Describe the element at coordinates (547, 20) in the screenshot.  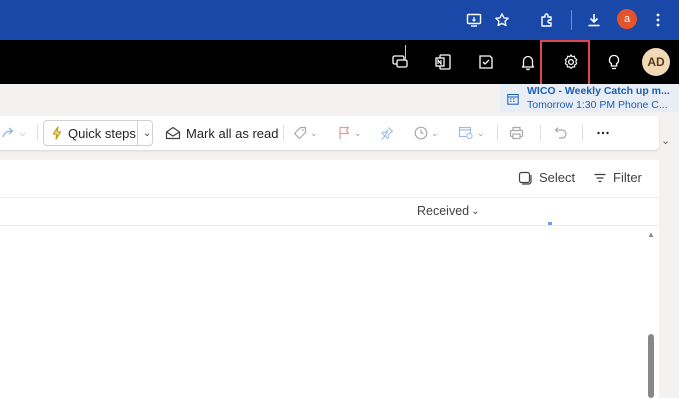
I see `extensions-icon` at that location.